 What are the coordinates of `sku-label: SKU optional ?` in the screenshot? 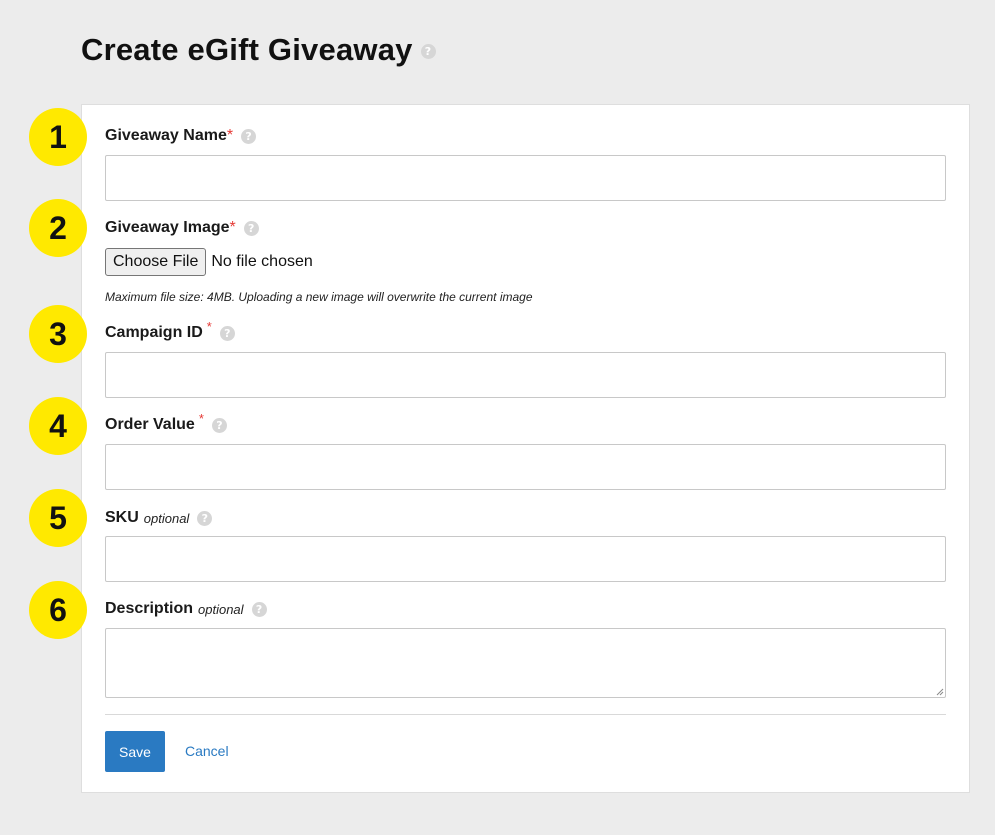 It's located at (159, 518).